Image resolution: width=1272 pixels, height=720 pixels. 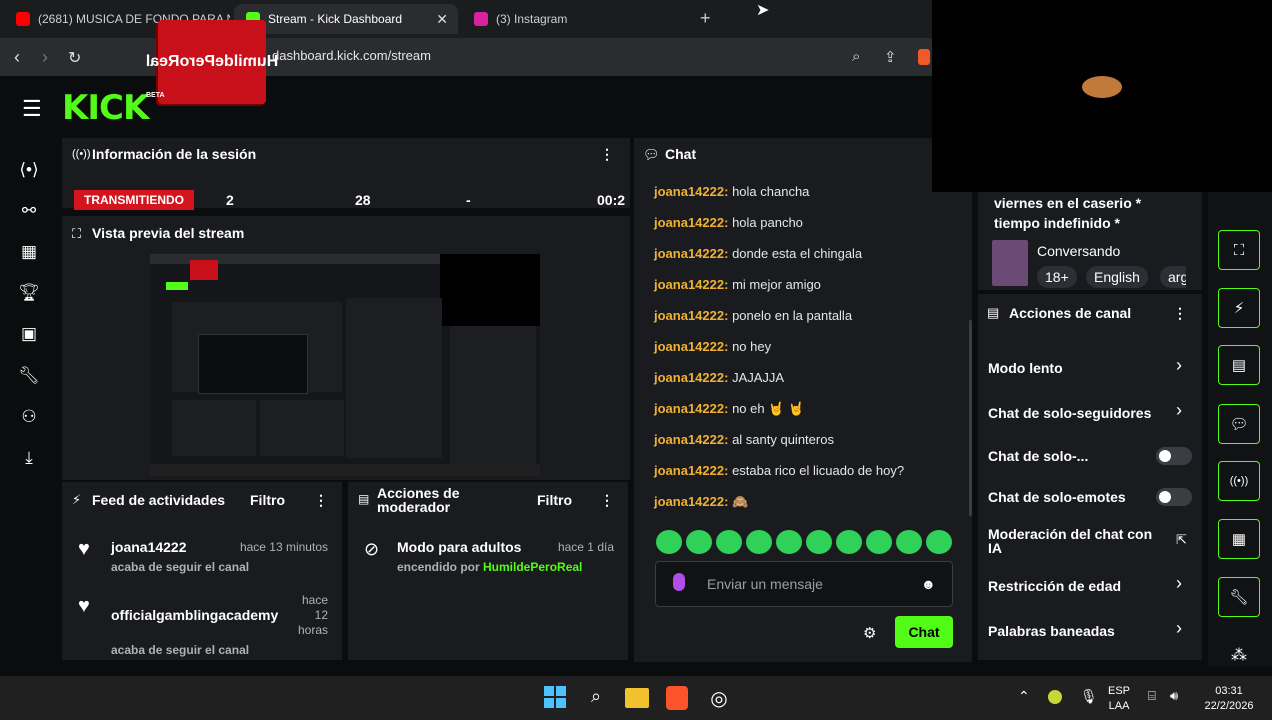 I want to click on stream-preview-title: Vista previa del stream, so click(x=168, y=233).